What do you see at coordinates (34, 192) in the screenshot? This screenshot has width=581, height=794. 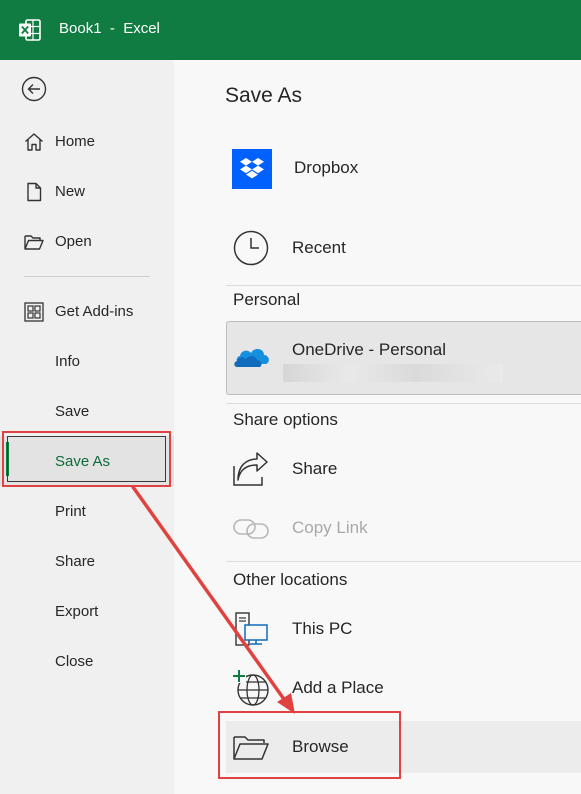 I see `new-document-icon` at bounding box center [34, 192].